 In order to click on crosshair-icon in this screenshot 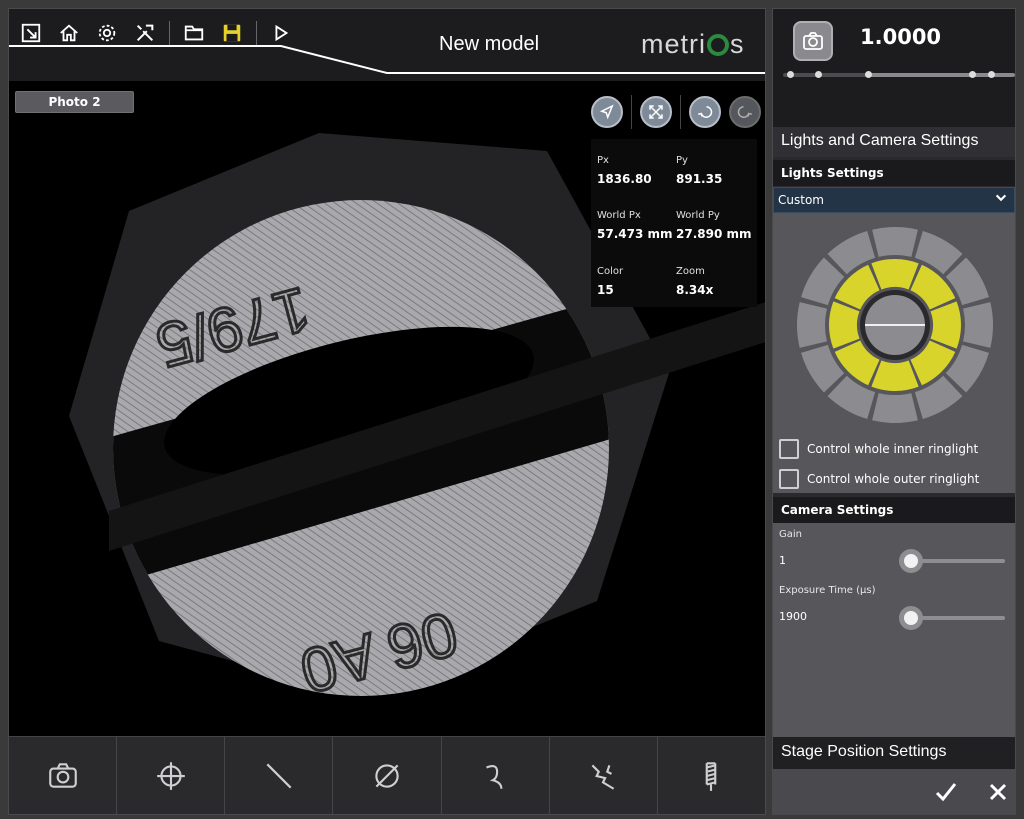, I will do `click(170, 775)`.